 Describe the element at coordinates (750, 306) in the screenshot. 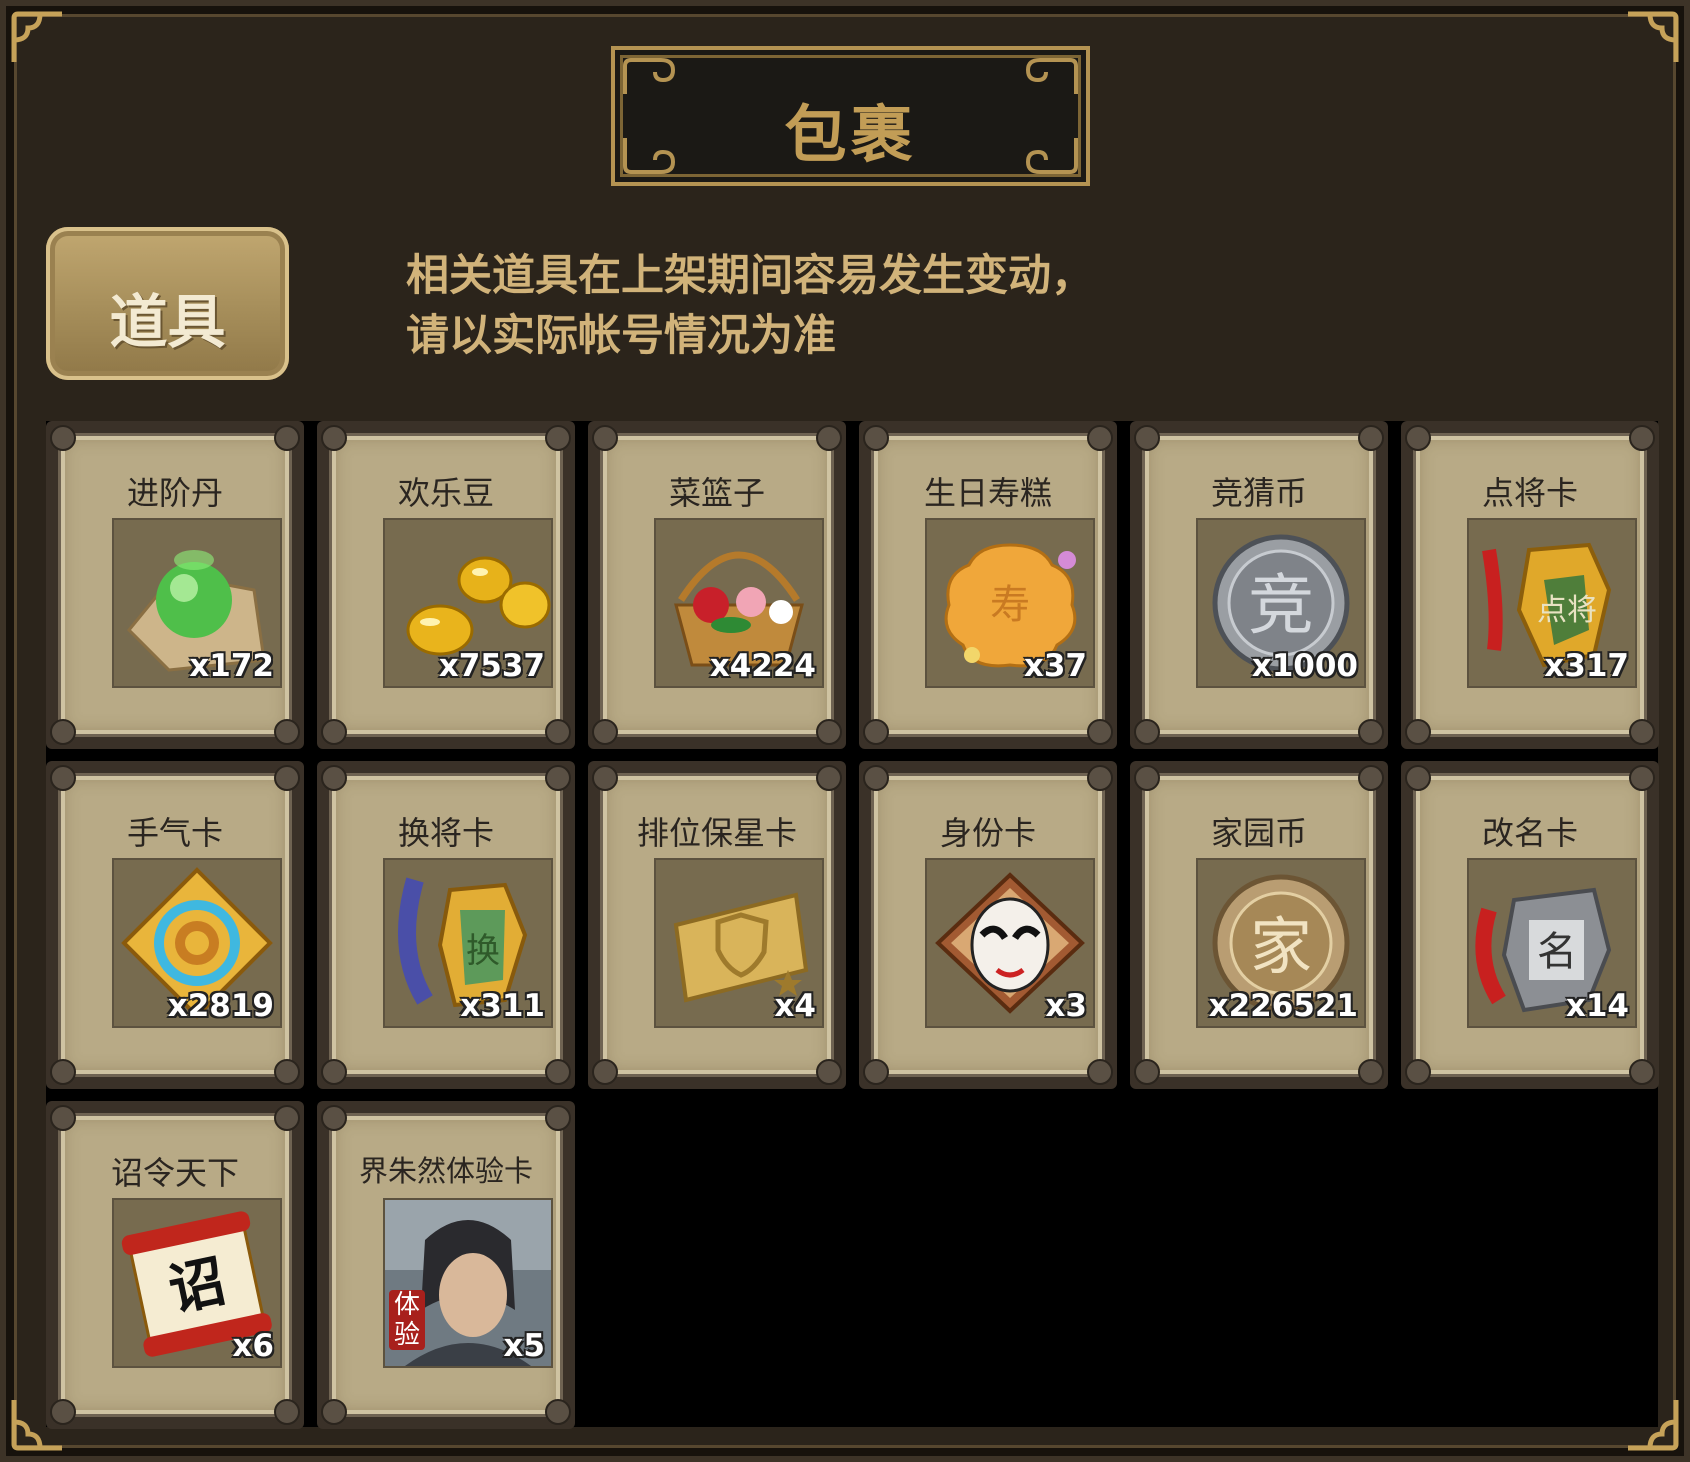

I see `notice-text: 相关道具在上架期间容易发生变动， 请以实际帐号情况为准` at that location.